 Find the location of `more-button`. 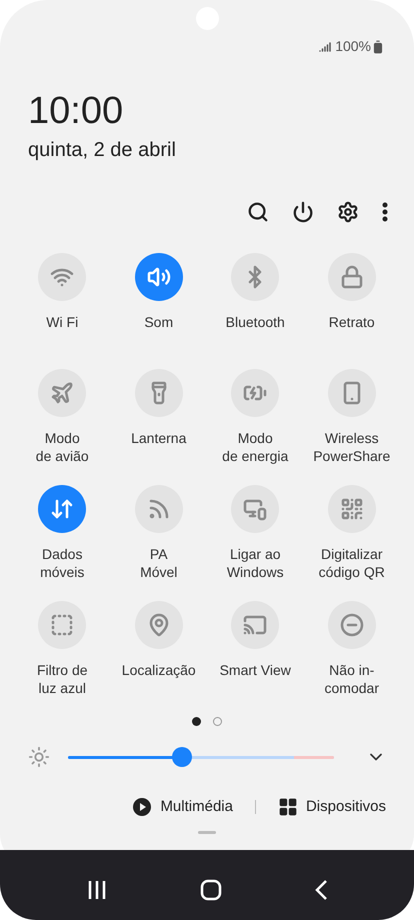

more-button is located at coordinates (385, 212).